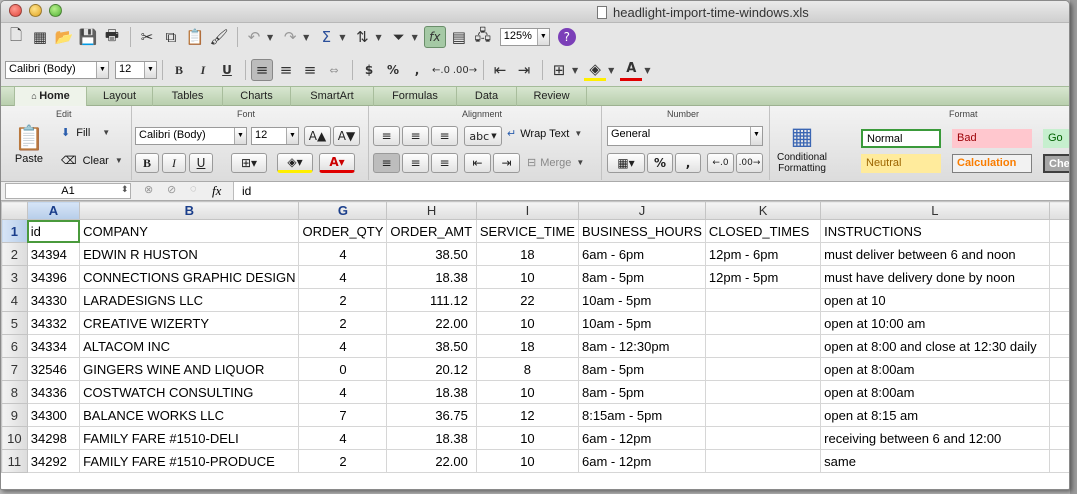 The width and height of the screenshot is (1077, 494). What do you see at coordinates (527, 369) in the screenshot?
I see `table-cell: 8` at bounding box center [527, 369].